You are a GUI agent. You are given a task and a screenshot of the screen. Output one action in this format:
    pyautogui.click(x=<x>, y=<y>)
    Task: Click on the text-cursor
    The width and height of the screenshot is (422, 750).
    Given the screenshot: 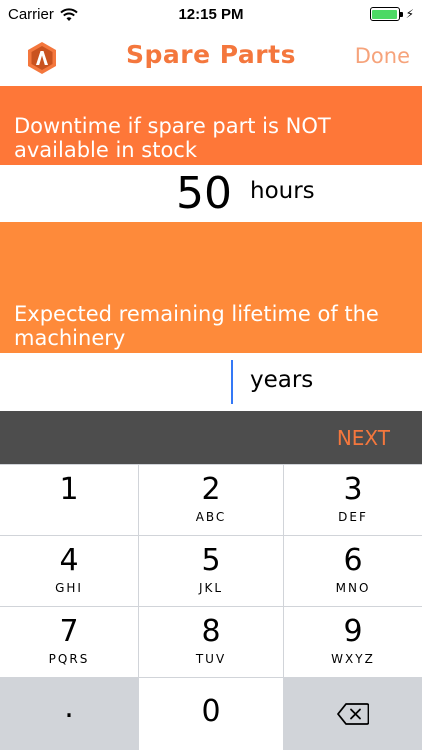 What is the action you would take?
    pyautogui.click(x=232, y=382)
    